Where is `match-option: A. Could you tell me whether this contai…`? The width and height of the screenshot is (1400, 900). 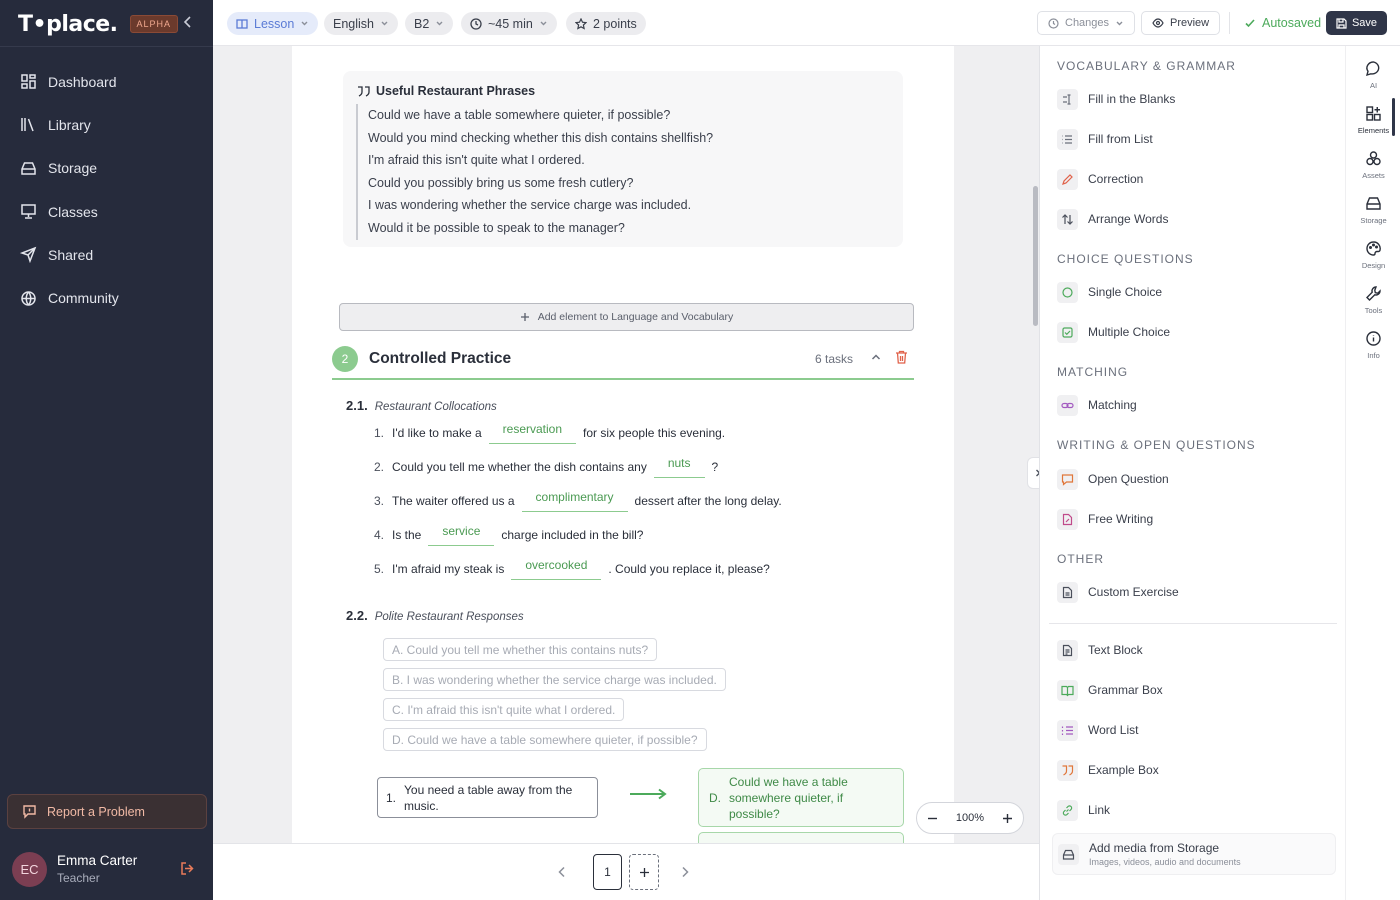 match-option: A. Could you tell me whether this contai… is located at coordinates (520, 649).